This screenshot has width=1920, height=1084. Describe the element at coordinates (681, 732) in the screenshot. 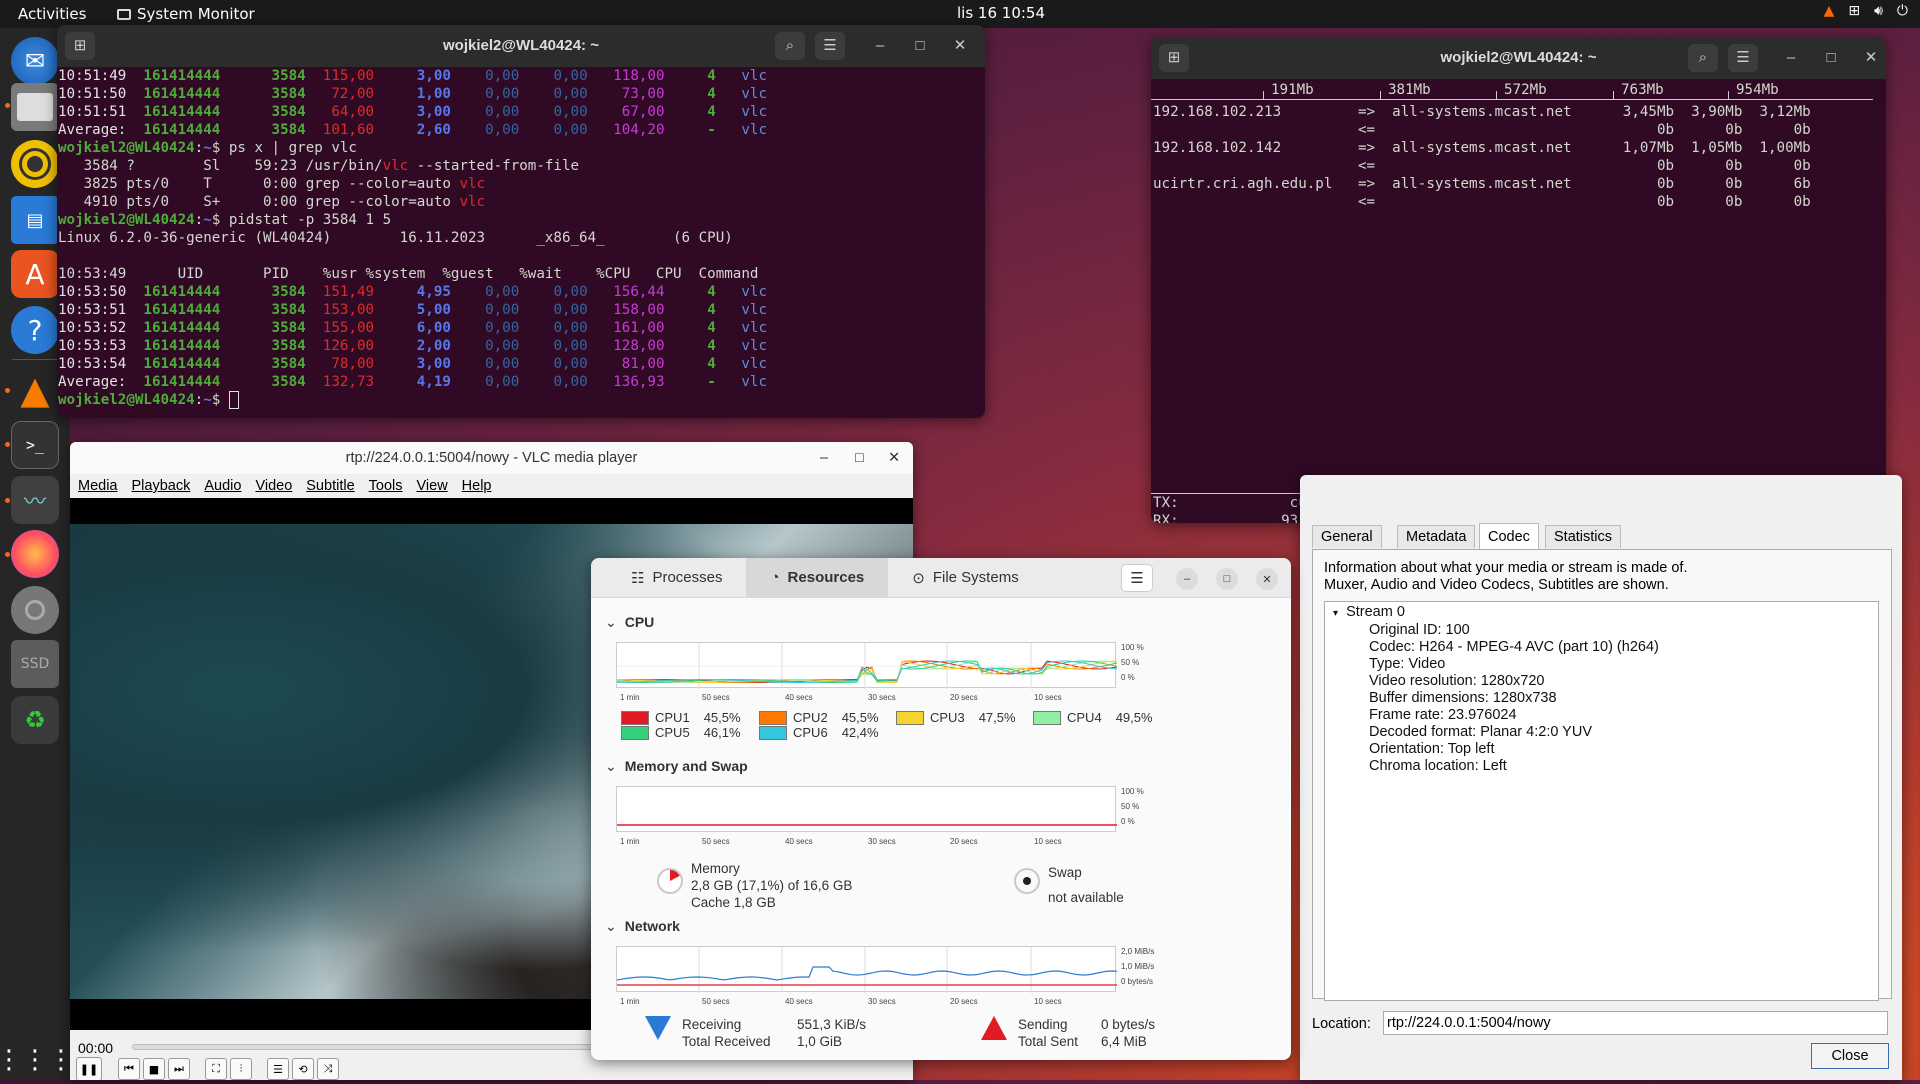

I see `cpu-legend-5: CPU5 46,1%` at that location.